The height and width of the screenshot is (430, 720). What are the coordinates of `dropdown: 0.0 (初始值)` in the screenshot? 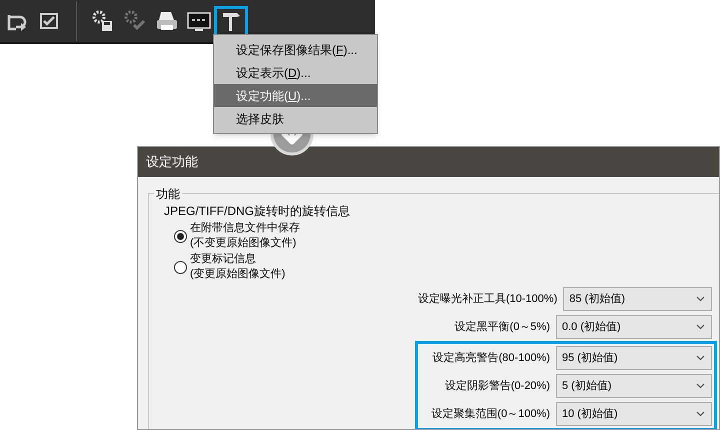 It's located at (634, 327).